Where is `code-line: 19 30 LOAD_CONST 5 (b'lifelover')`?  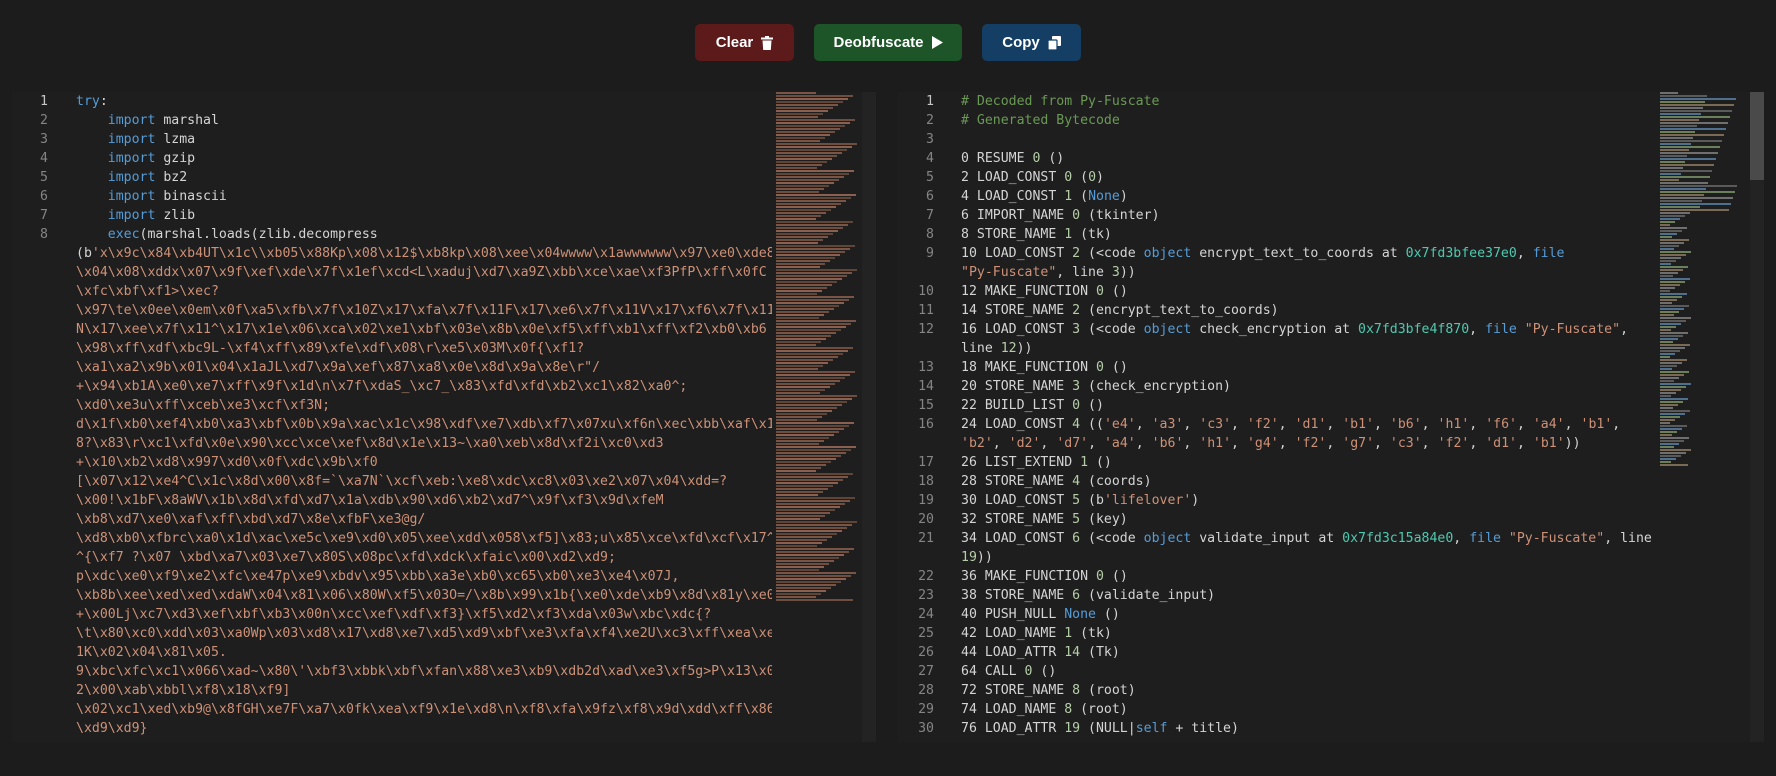 code-line: 19 30 LOAD_CONST 5 (b'lifelover') is located at coordinates (1331, 500).